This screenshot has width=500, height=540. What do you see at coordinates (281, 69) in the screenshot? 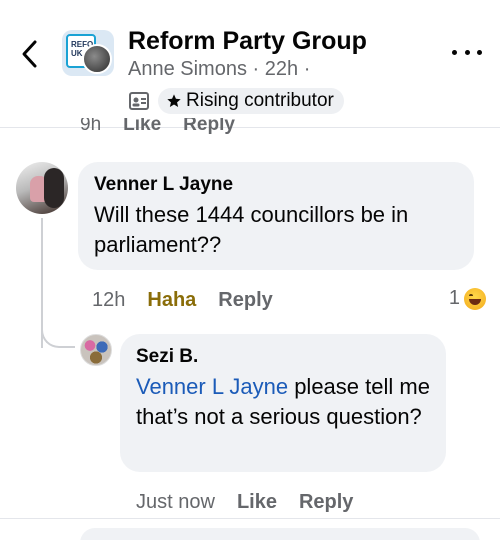
I see `post-time: 22h` at bounding box center [281, 69].